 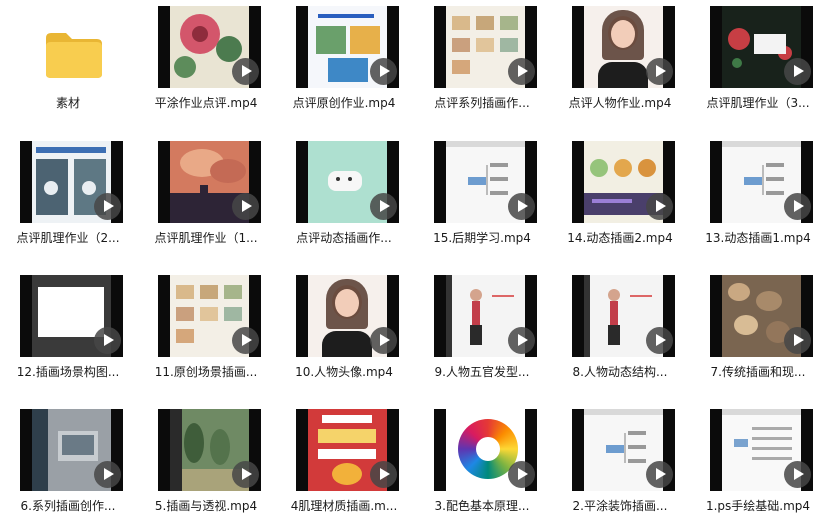 I want to click on video-file-item: 10.人物头像.mp4, so click(x=344, y=334).